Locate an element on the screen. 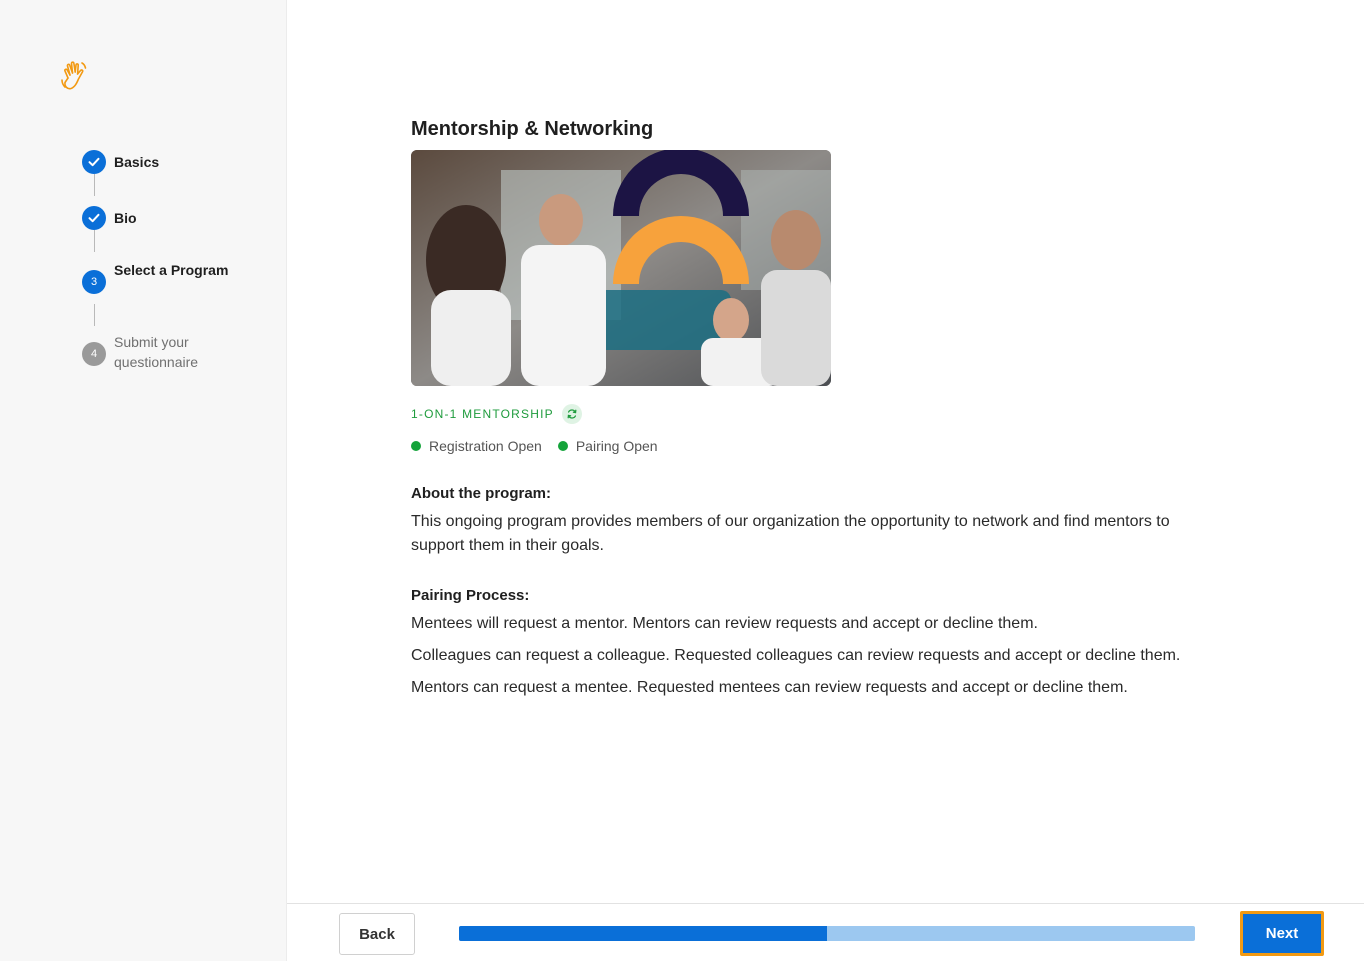 The image size is (1364, 961). step-label: Bio is located at coordinates (125, 218).